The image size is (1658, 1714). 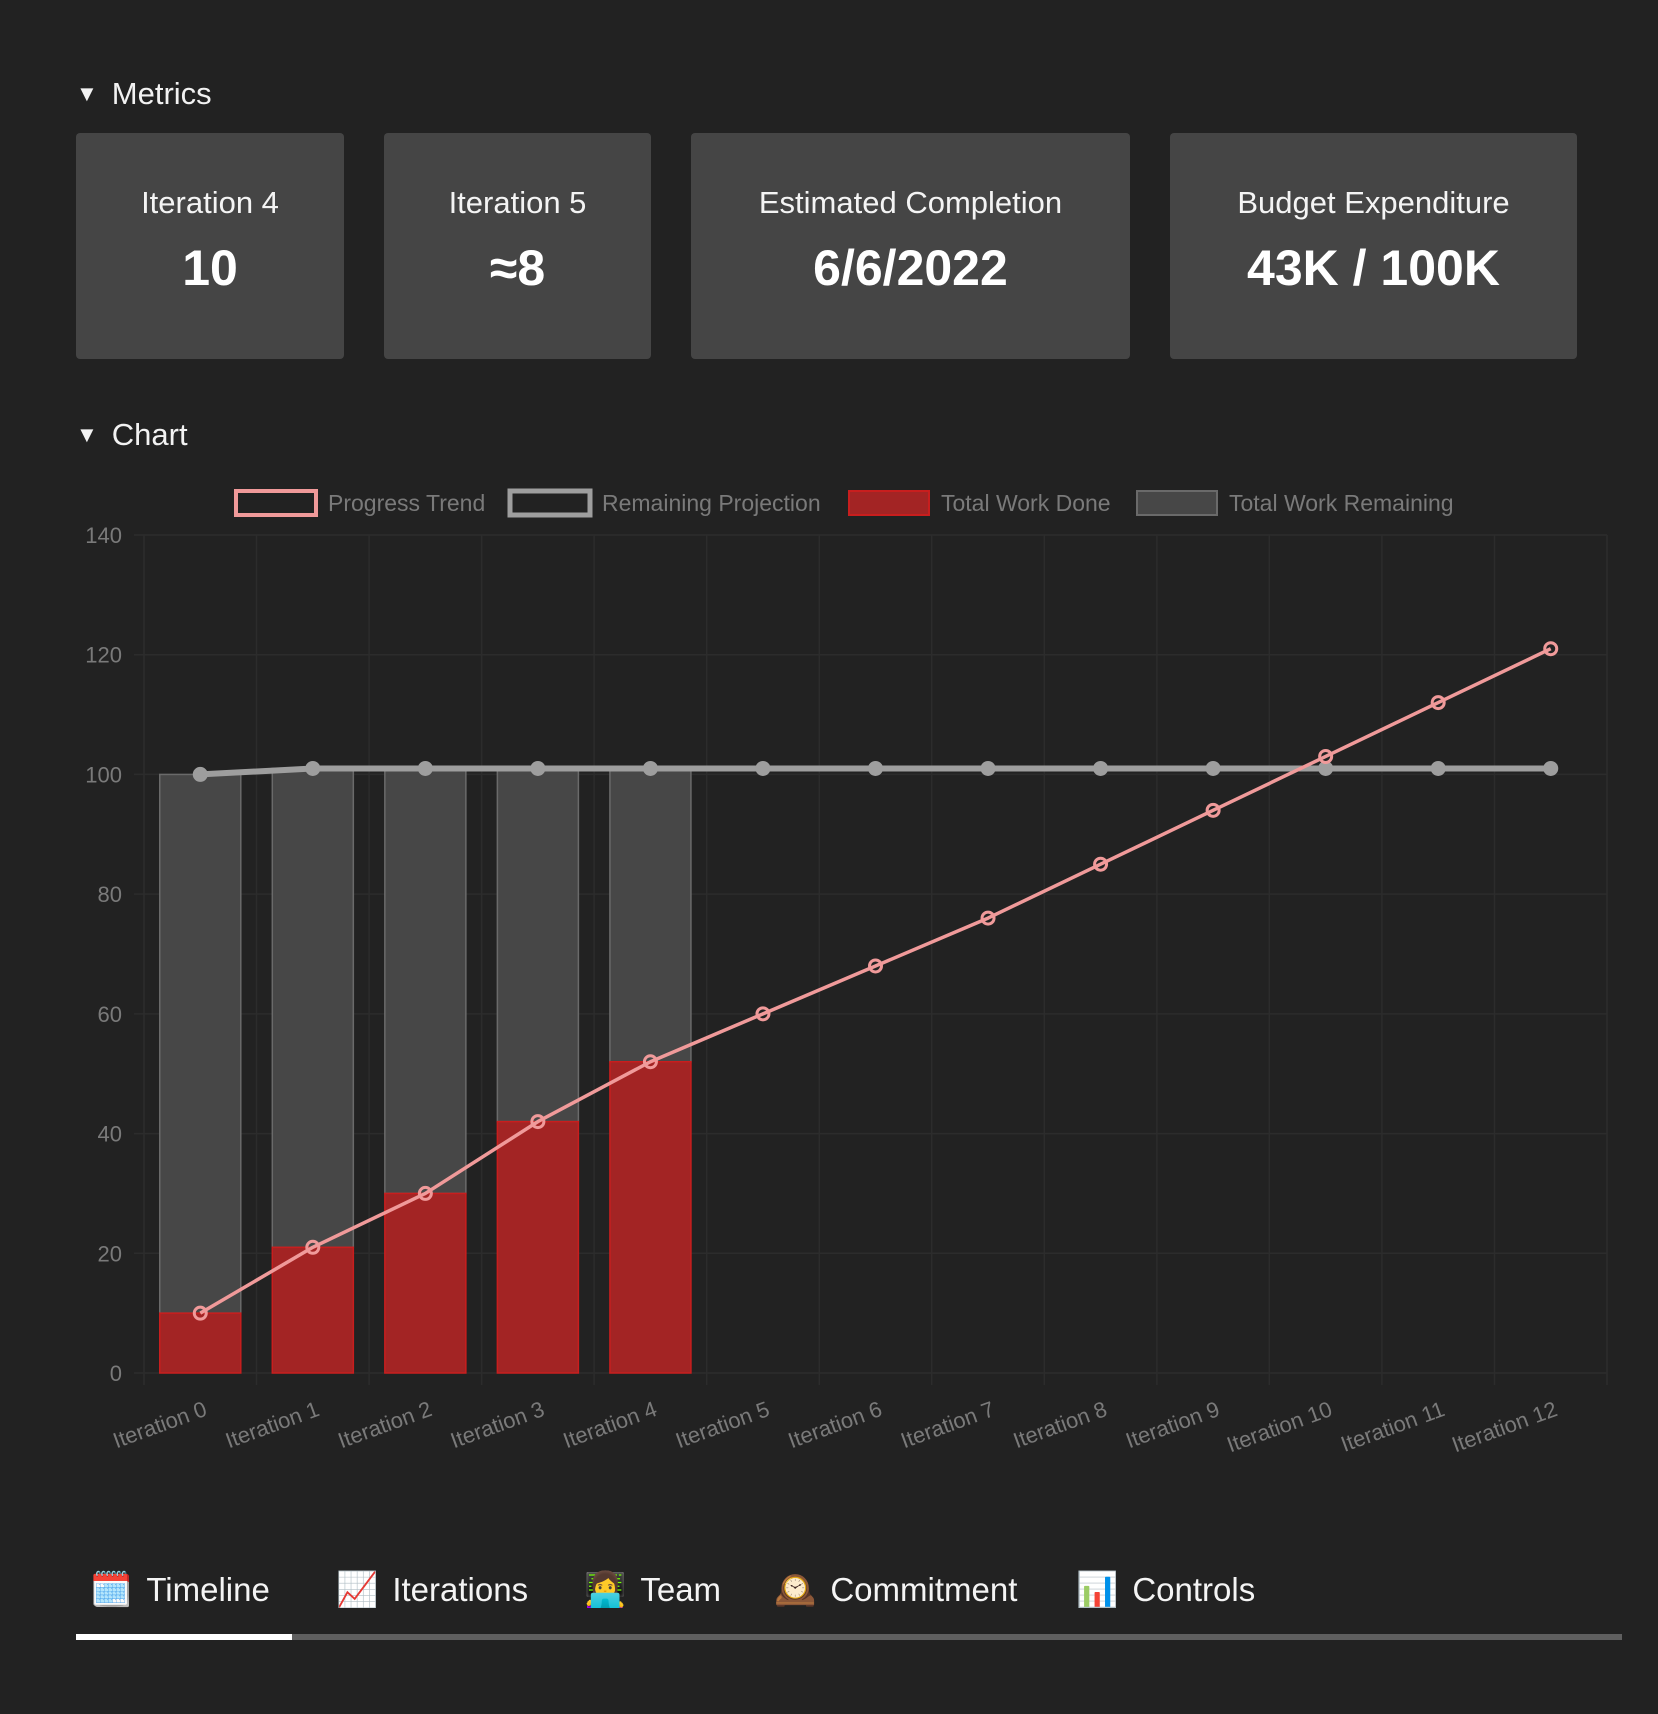 I want to click on tab-label: Team, so click(x=681, y=1589).